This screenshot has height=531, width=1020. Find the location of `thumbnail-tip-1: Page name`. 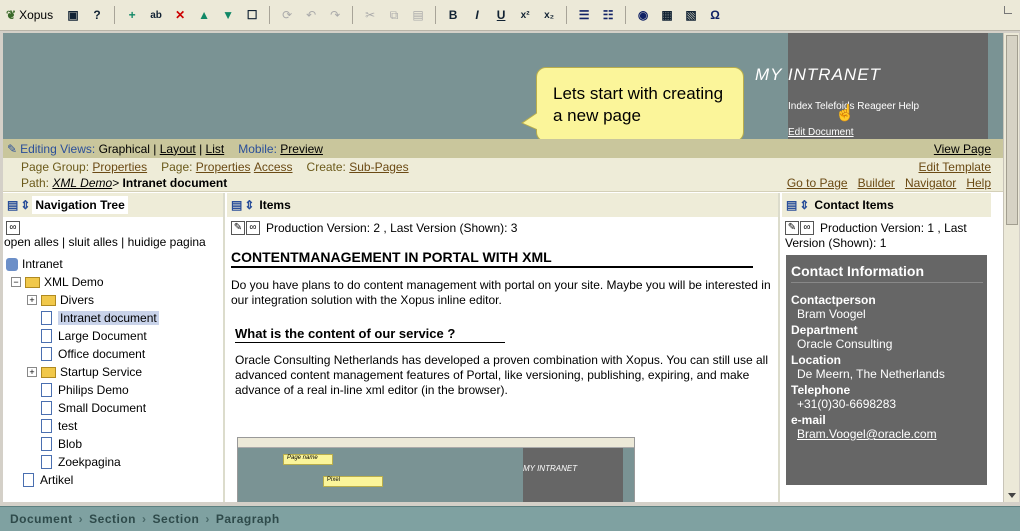

thumbnail-tip-1: Page name is located at coordinates (308, 459).